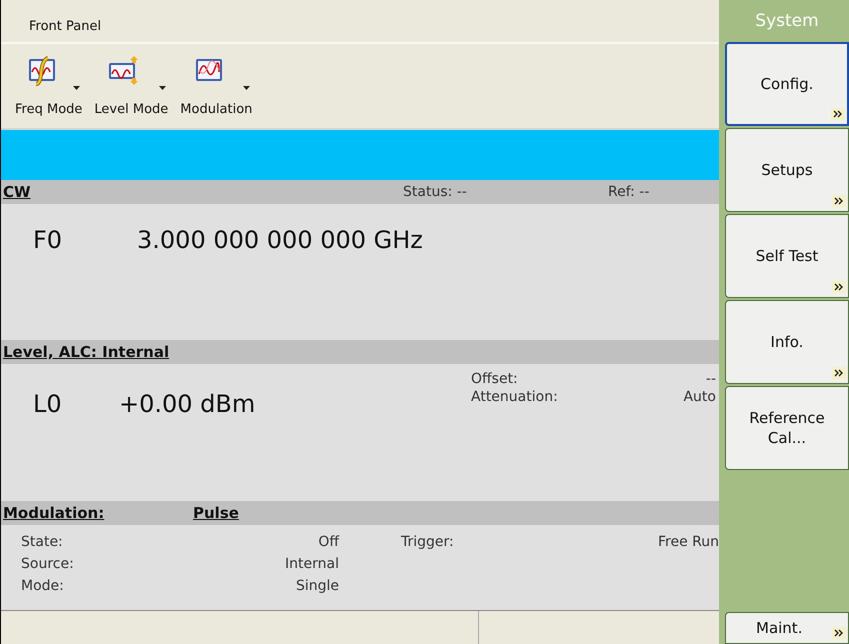 This screenshot has height=644, width=849. Describe the element at coordinates (787, 342) in the screenshot. I see `softkey-button: Info.` at that location.